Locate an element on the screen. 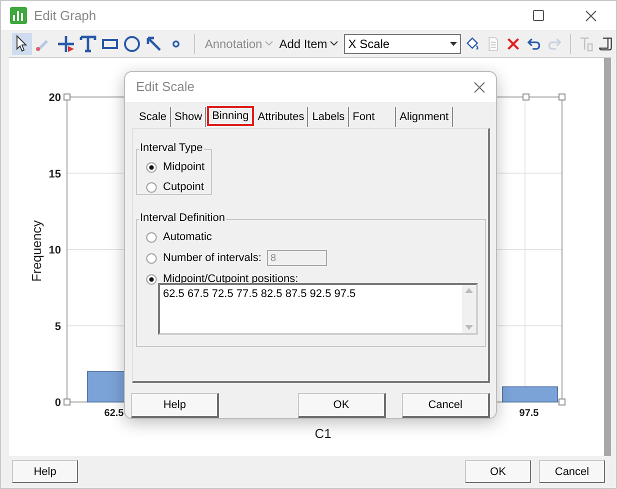 The image size is (617, 489). menu-button: Add Item is located at coordinates (308, 43).